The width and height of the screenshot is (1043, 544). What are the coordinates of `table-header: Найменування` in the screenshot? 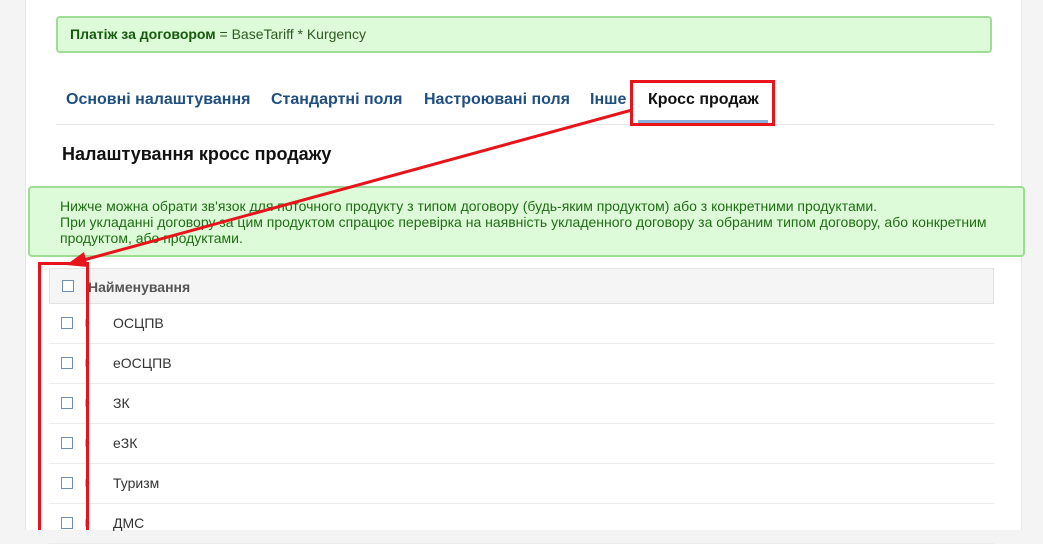 It's located at (521, 286).